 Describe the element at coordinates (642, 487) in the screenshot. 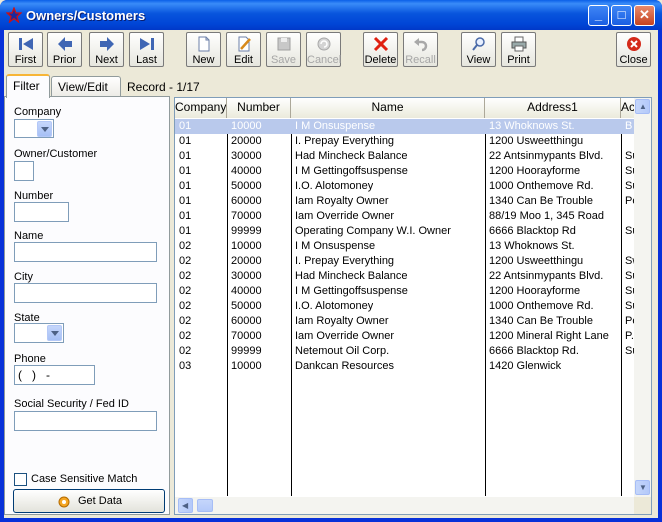

I see `scroll-down-button: ▼` at that location.